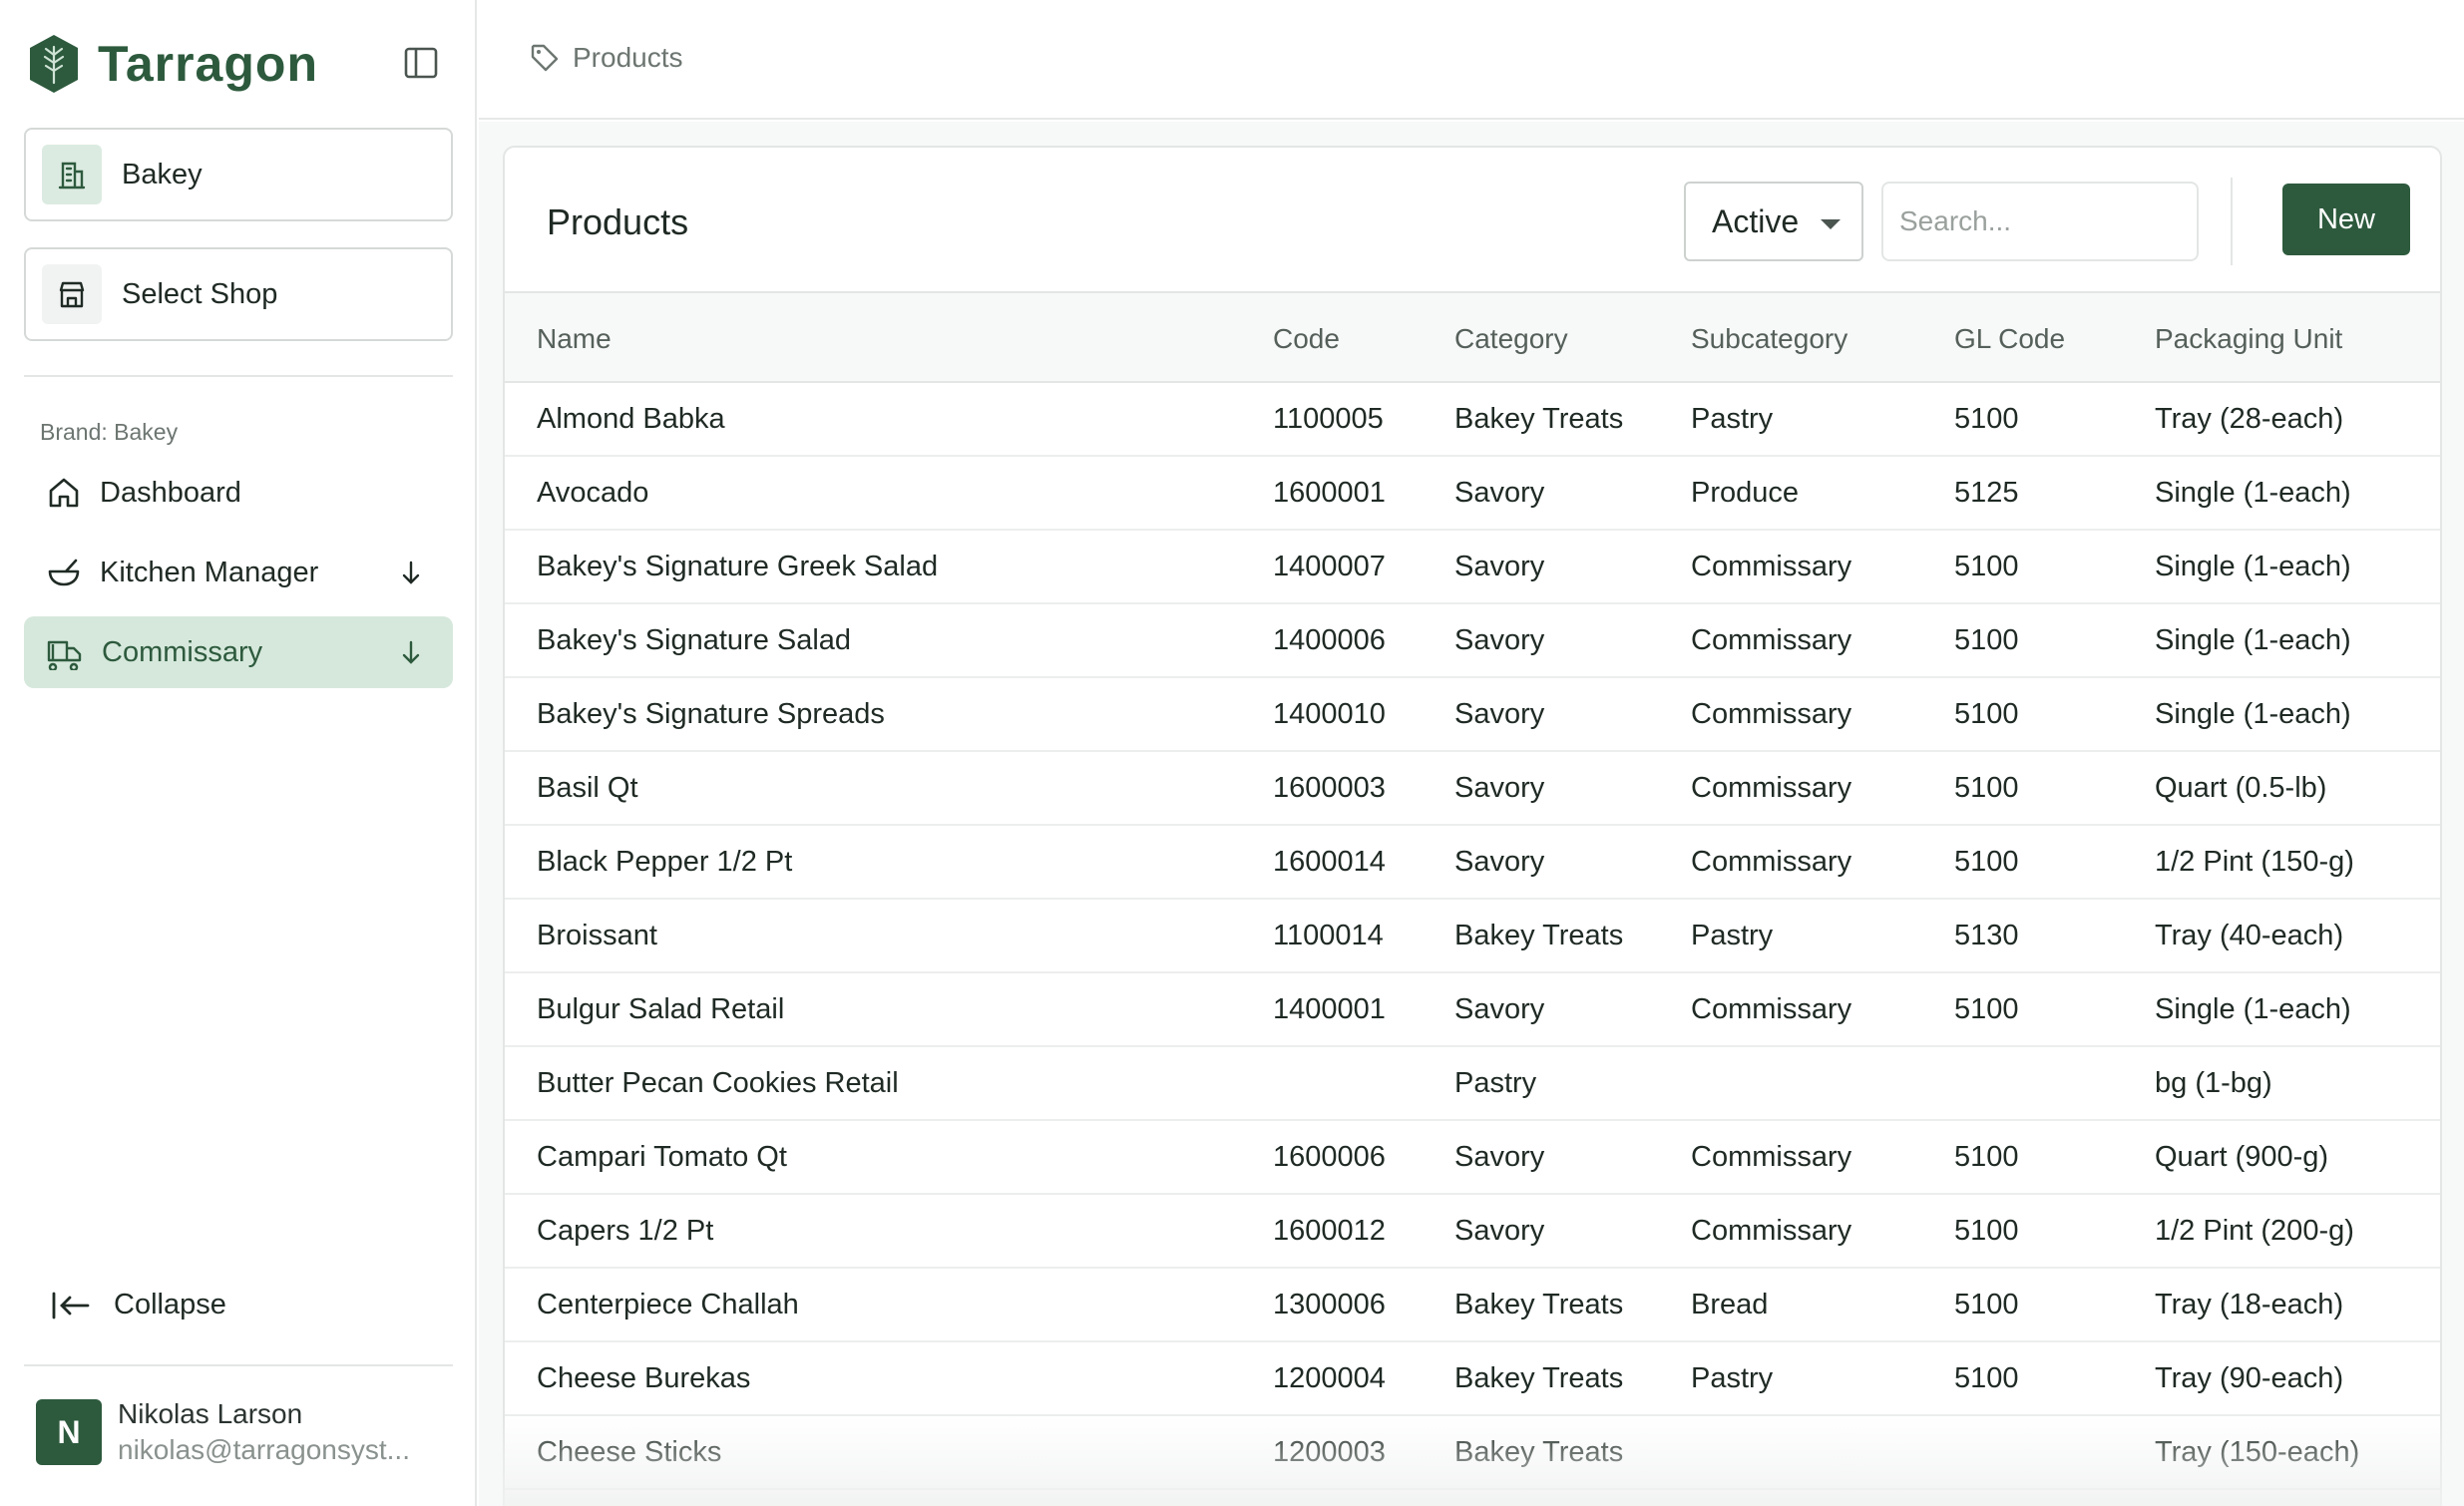  Describe the element at coordinates (2241, 788) in the screenshot. I see `cell-packaging-unit: Quart (0.5-lb)` at that location.